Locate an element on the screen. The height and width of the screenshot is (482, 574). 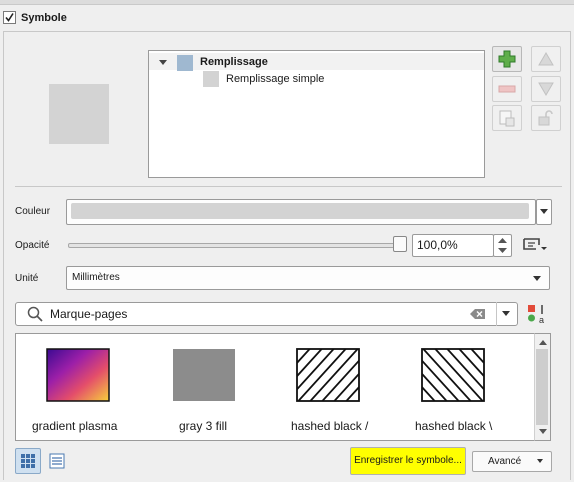
list-view-button is located at coordinates (57, 461).